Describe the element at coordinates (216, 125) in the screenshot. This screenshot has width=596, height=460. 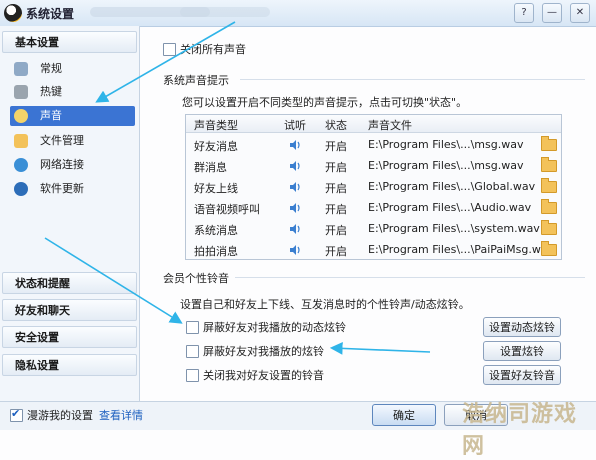
I see `column-header-type: 声音类型` at that location.